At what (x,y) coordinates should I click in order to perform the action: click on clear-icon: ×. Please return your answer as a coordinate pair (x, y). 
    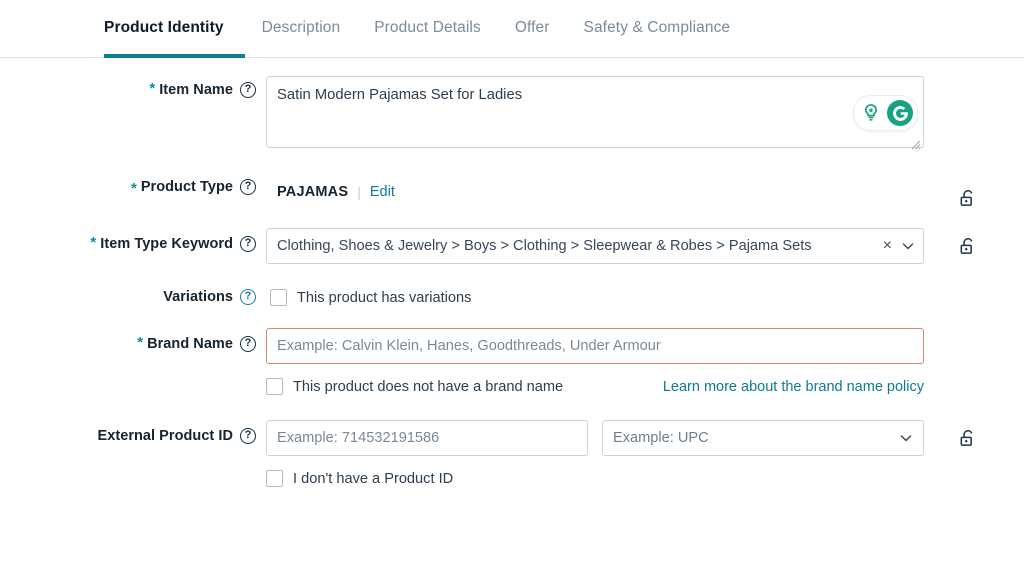
    Looking at the image, I should click on (890, 246).